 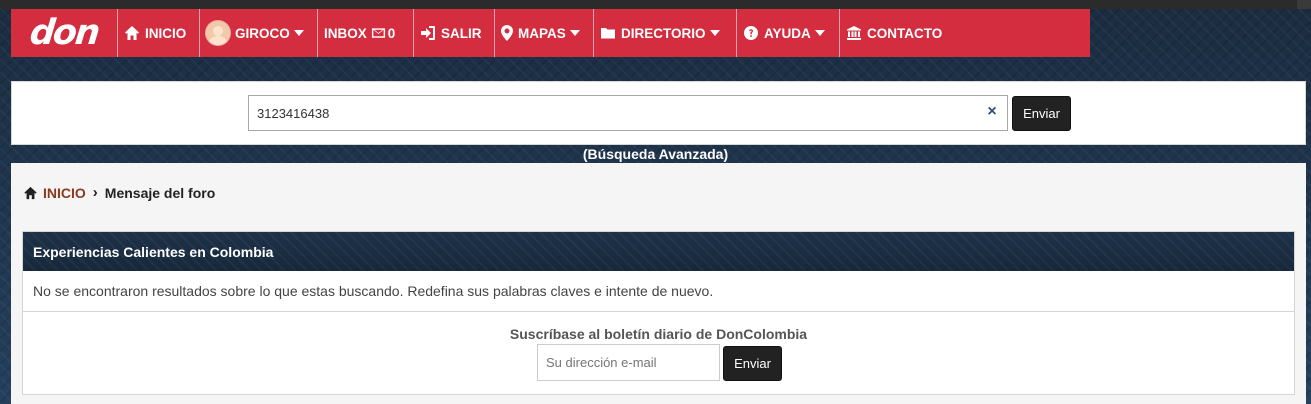 I want to click on advanced-search-link: (Búsqueda Avanzada), so click(x=655, y=154).